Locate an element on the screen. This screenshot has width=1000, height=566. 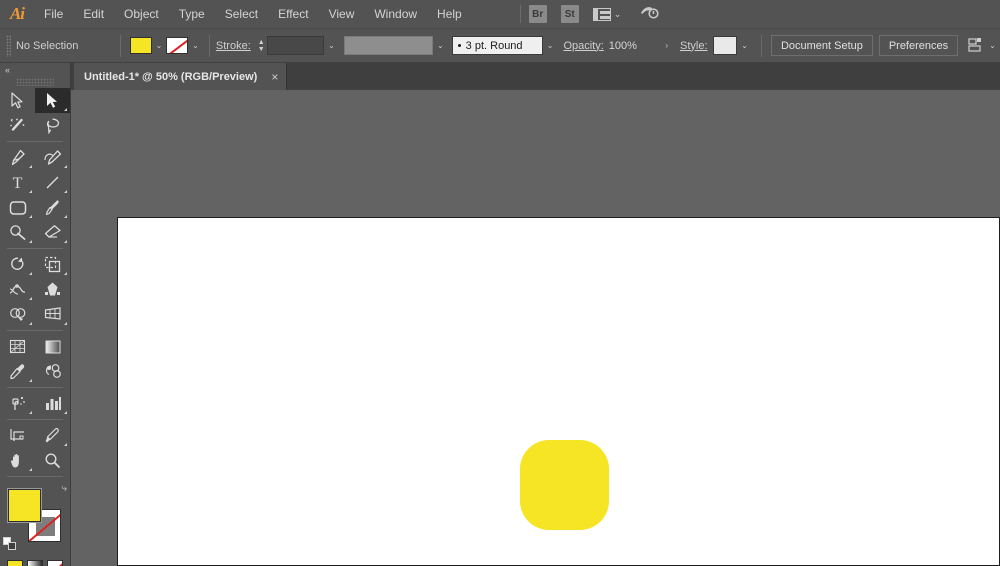
menu-view: View is located at coordinates (342, 14).